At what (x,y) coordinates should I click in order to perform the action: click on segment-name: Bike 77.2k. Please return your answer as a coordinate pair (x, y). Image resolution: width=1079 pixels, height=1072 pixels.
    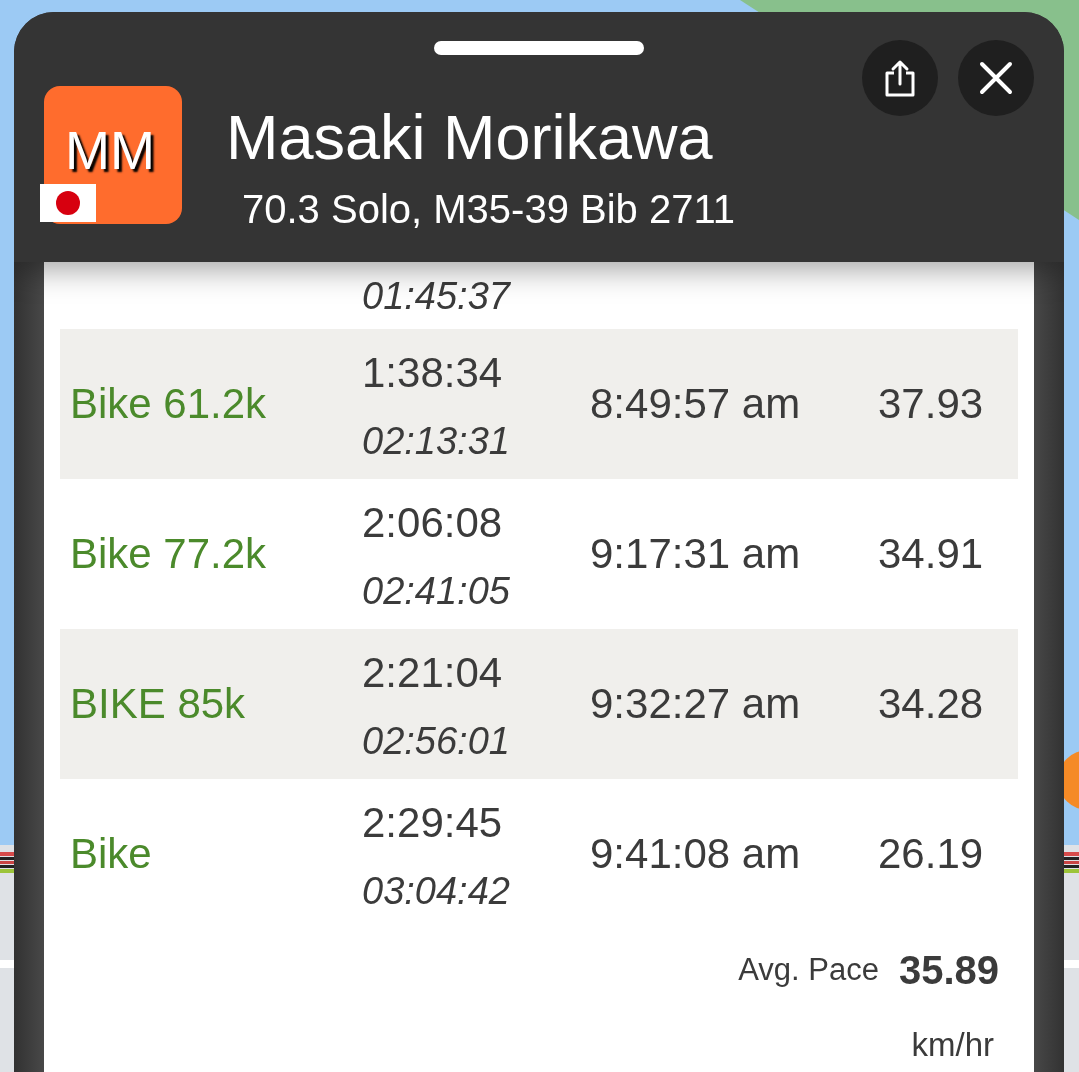
    Looking at the image, I should click on (168, 553).